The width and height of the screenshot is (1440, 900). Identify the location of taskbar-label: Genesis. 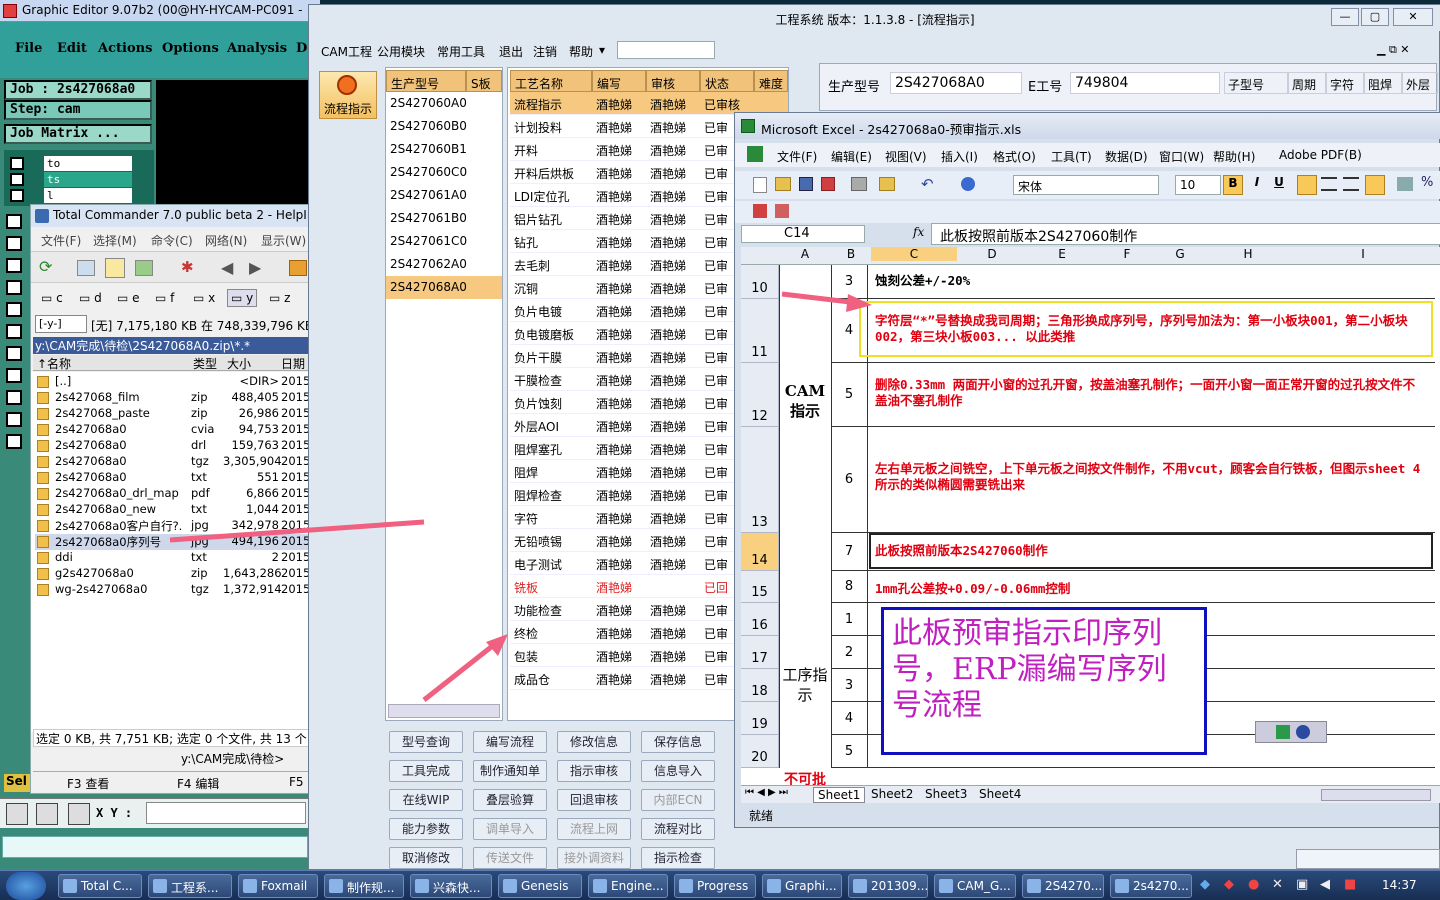
(545, 886).